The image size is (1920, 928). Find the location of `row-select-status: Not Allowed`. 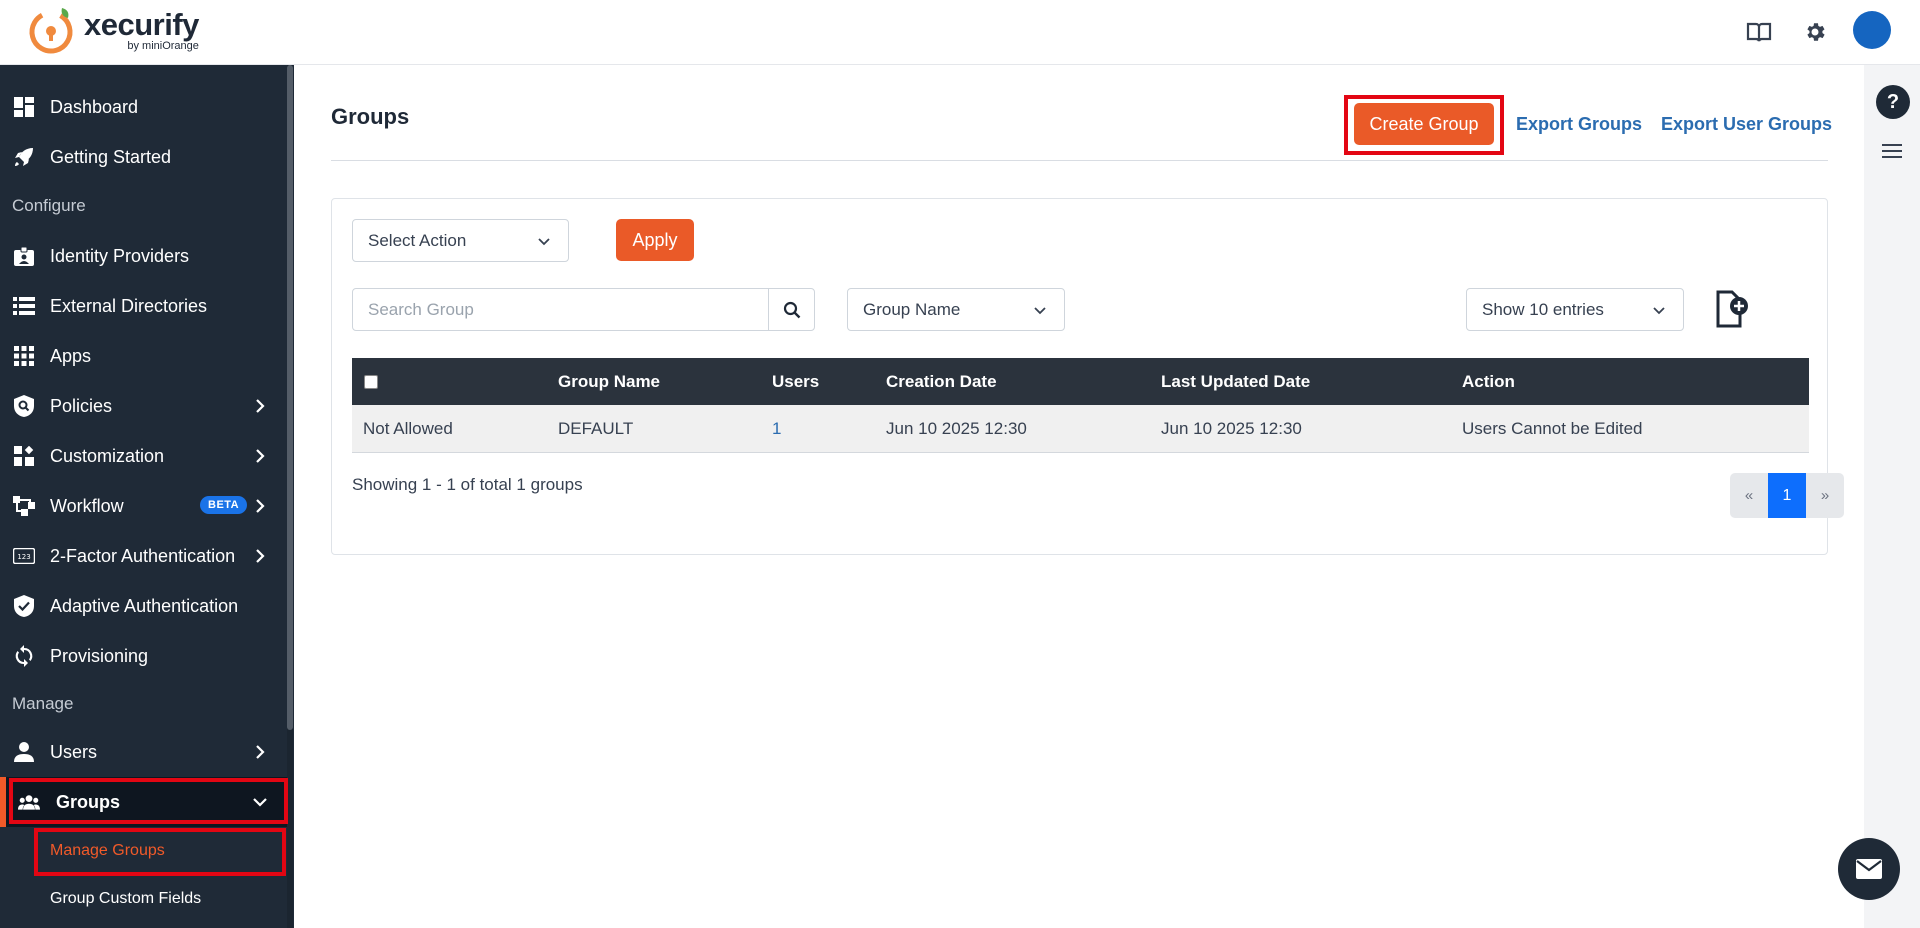

row-select-status: Not Allowed is located at coordinates (408, 428).